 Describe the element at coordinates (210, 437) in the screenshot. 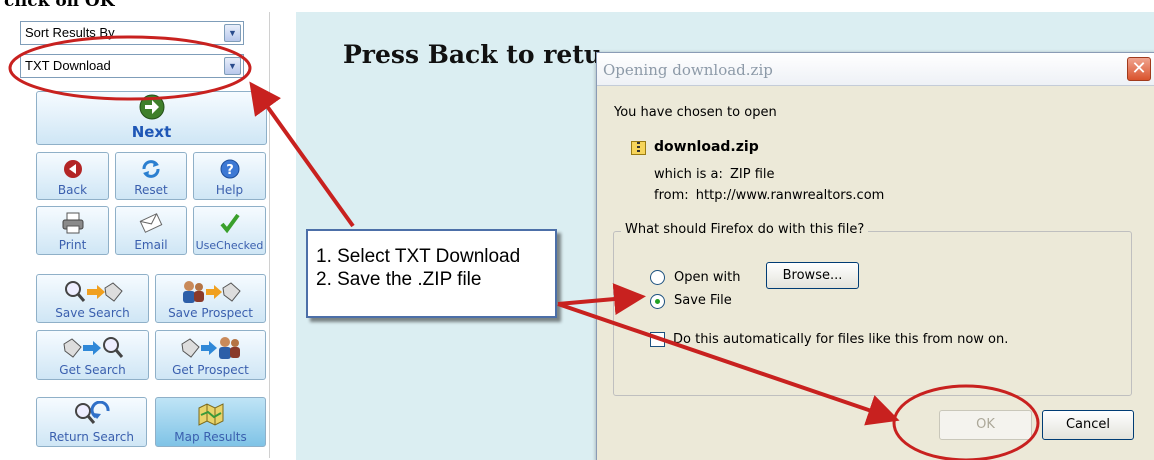

I see `map-results-label: Map Results` at that location.